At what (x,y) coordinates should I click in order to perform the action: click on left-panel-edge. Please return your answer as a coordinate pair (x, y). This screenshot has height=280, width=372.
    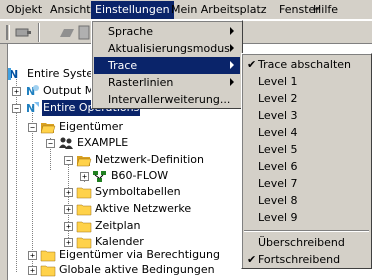
    Looking at the image, I should click on (4, 162).